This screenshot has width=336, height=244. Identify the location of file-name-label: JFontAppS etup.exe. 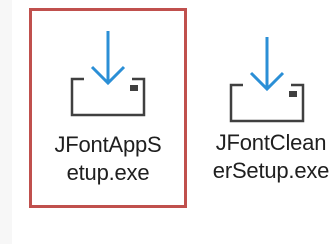
(108, 158).